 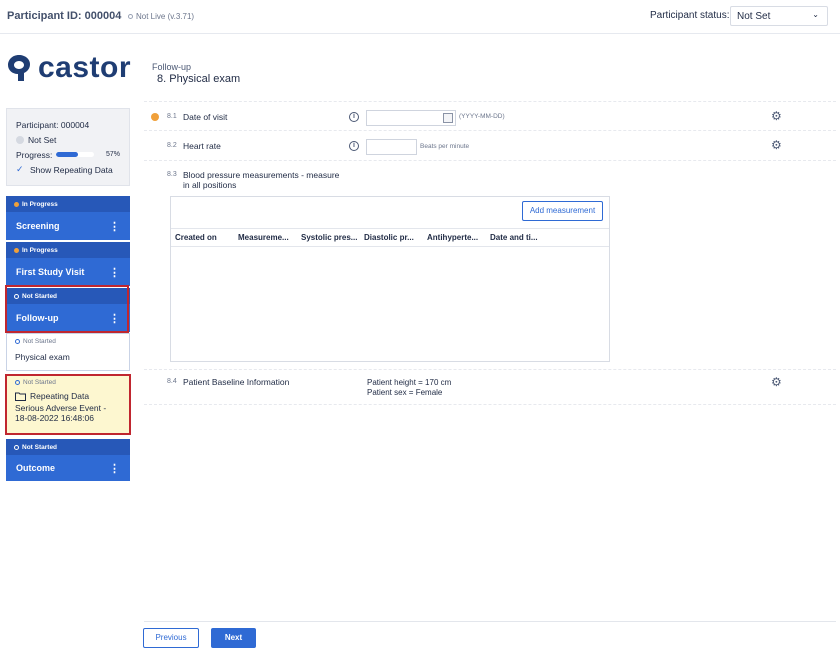 I want to click on show-repeating-row: ✓ Show Repeating Data, so click(x=68, y=169).